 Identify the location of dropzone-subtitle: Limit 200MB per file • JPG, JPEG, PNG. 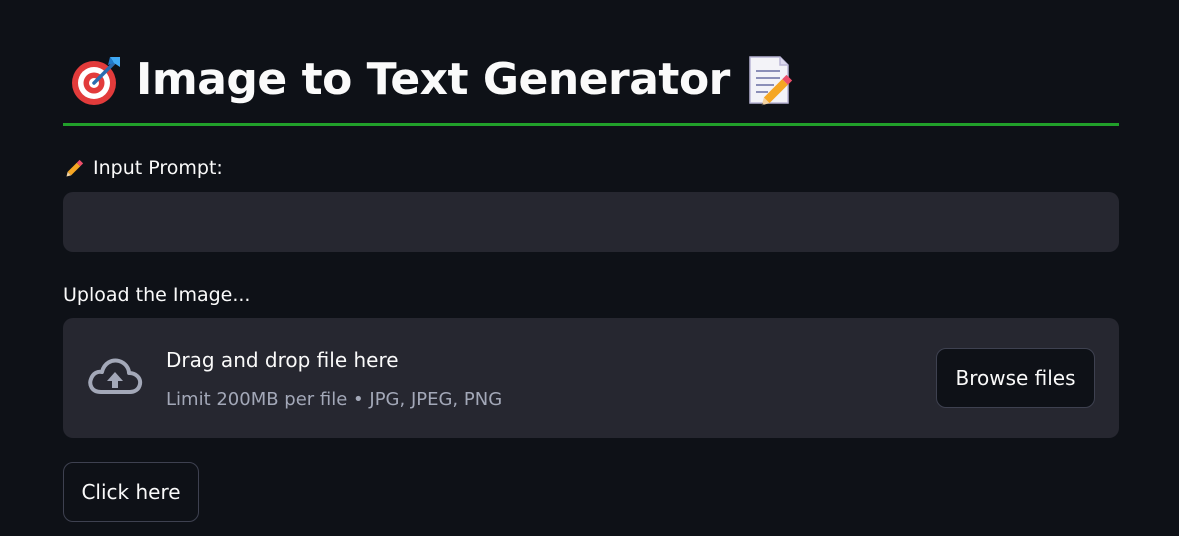
(334, 399).